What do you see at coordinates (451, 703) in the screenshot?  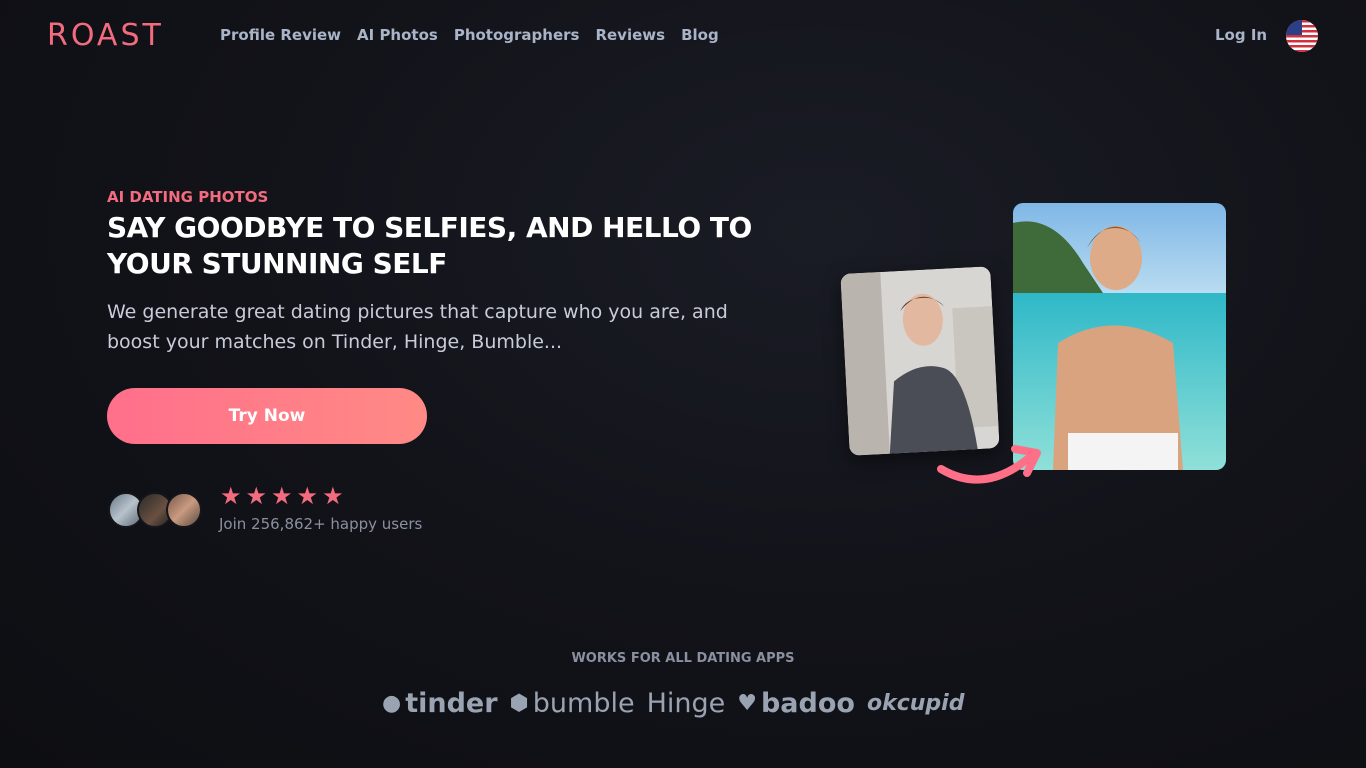 I see `tinder-label: tinder` at bounding box center [451, 703].